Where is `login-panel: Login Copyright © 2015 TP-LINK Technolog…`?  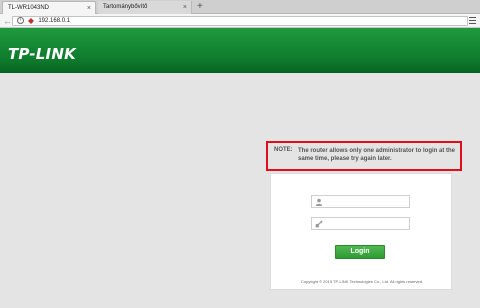 login-panel: Login Copyright © 2015 TP-LINK Technolog… is located at coordinates (361, 231).